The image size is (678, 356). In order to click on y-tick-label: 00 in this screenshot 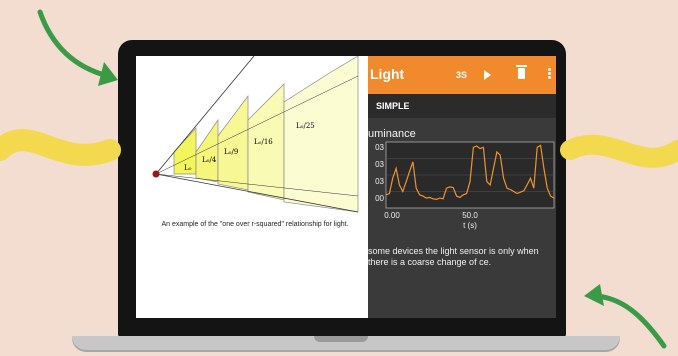, I will do `click(379, 198)`.